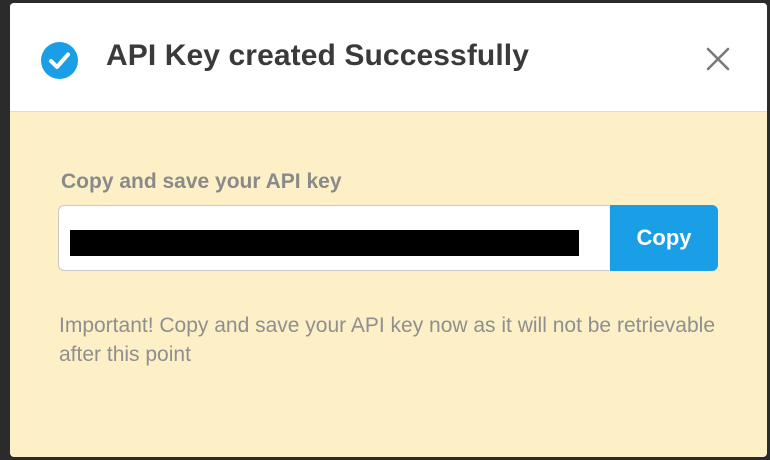 The image size is (770, 460). Describe the element at coordinates (201, 181) in the screenshot. I see `api-key-label: Copy and save your API key` at that location.